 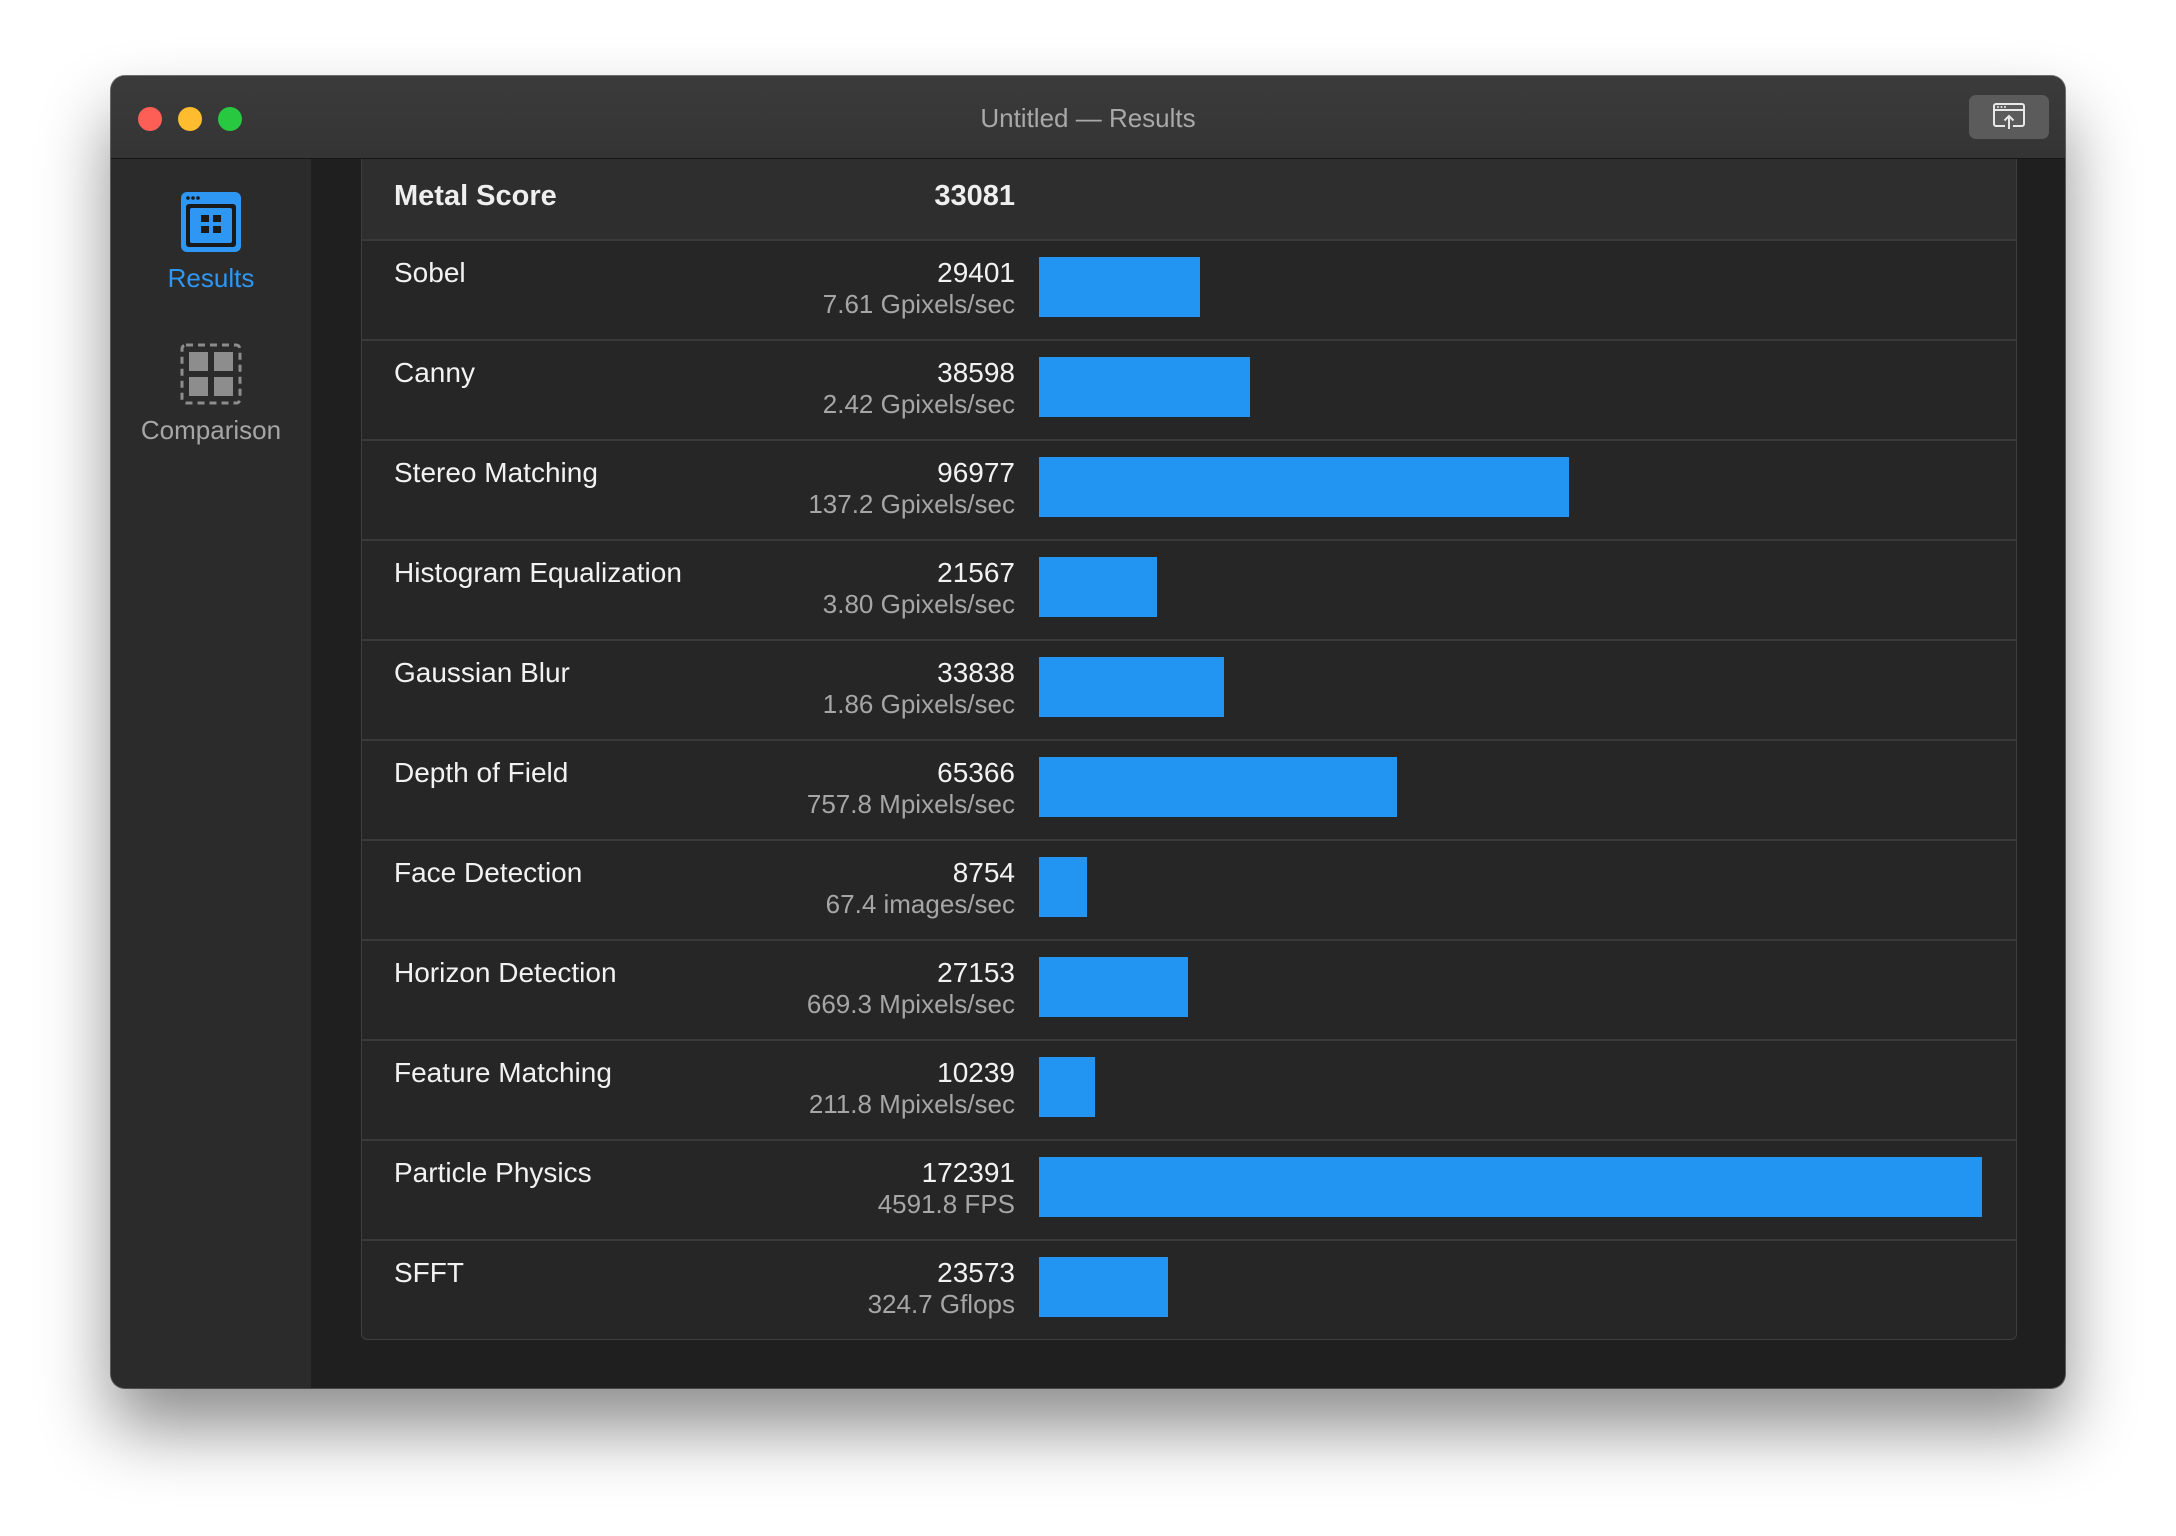 What do you see at coordinates (918, 404) in the screenshot?
I see `test-rate: 2.42 Gpixels/sec` at bounding box center [918, 404].